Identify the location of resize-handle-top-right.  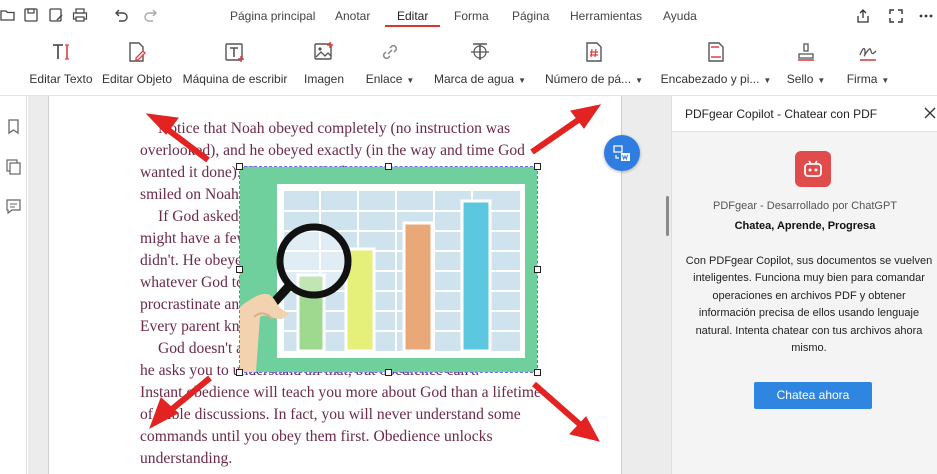
(537, 166).